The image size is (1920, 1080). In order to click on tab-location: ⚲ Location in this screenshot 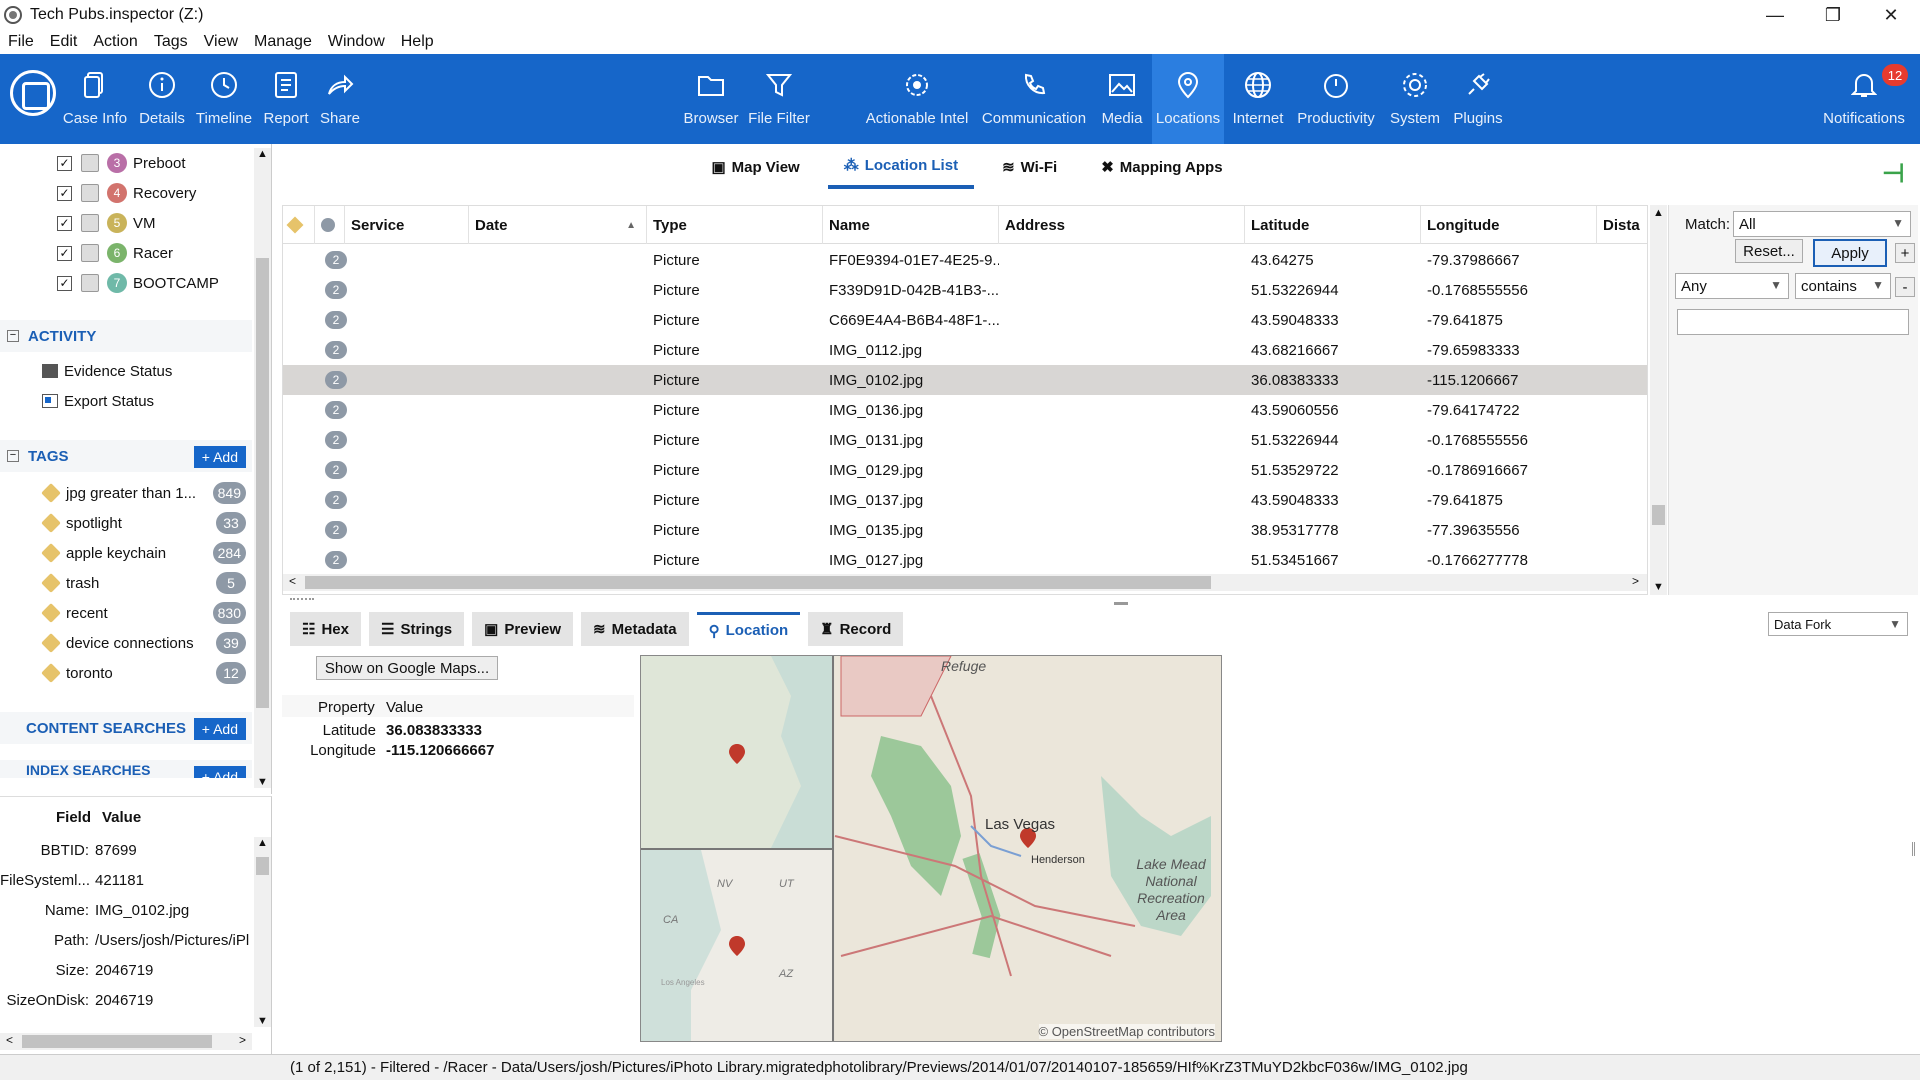, I will do `click(748, 629)`.